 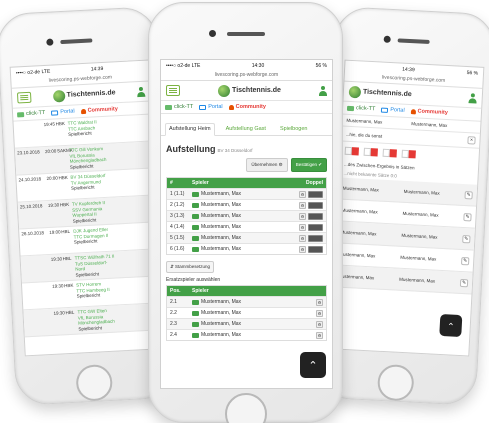 What do you see at coordinates (69, 285) in the screenshot?
I see `match-team: HBK` at bounding box center [69, 285].